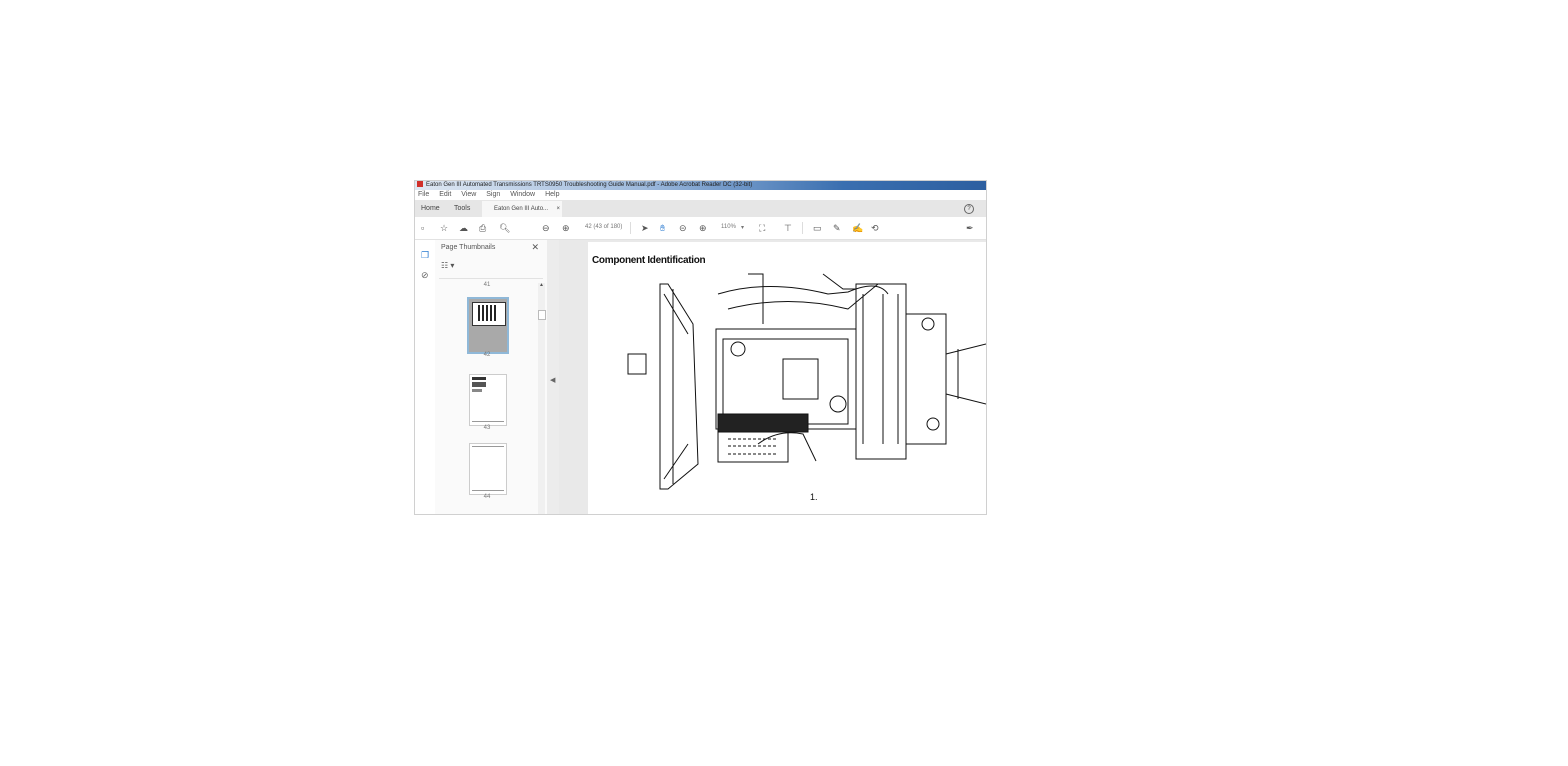  What do you see at coordinates (703, 228) in the screenshot?
I see `zoom-in-icon: ⊕` at bounding box center [703, 228].